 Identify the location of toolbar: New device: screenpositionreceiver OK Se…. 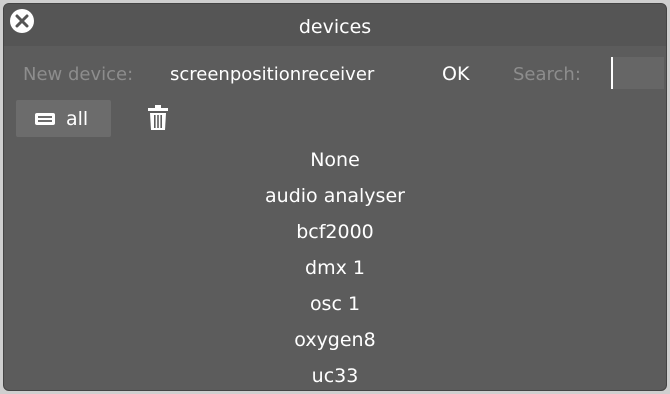
(335, 74).